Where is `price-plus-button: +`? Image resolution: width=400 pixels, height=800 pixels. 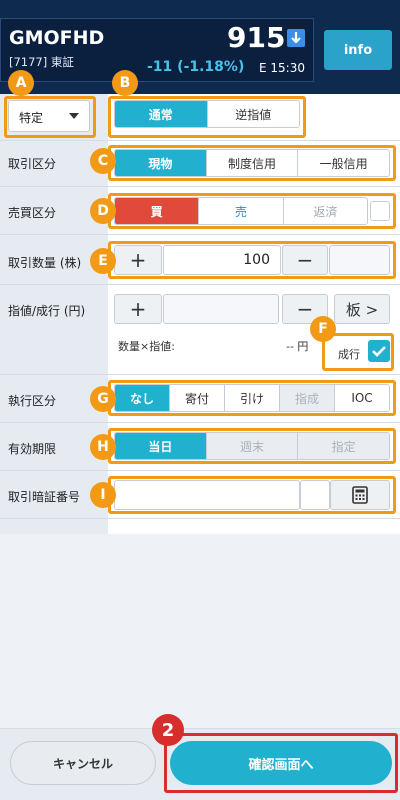 price-plus-button: + is located at coordinates (138, 309).